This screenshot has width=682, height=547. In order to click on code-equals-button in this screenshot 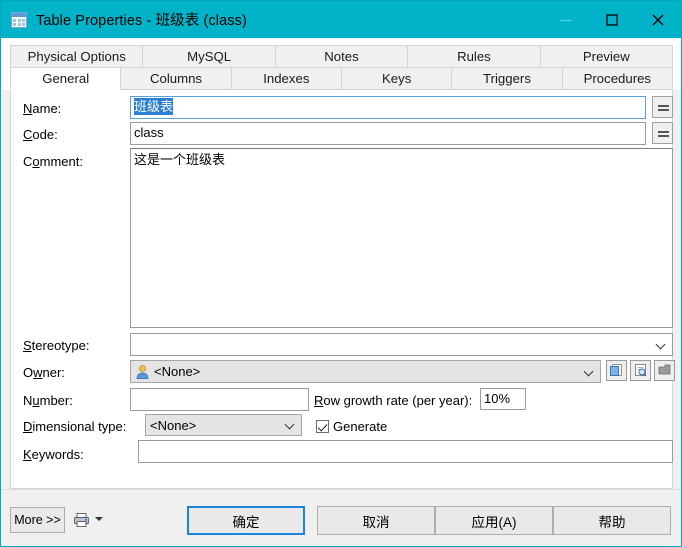, I will do `click(662, 133)`.